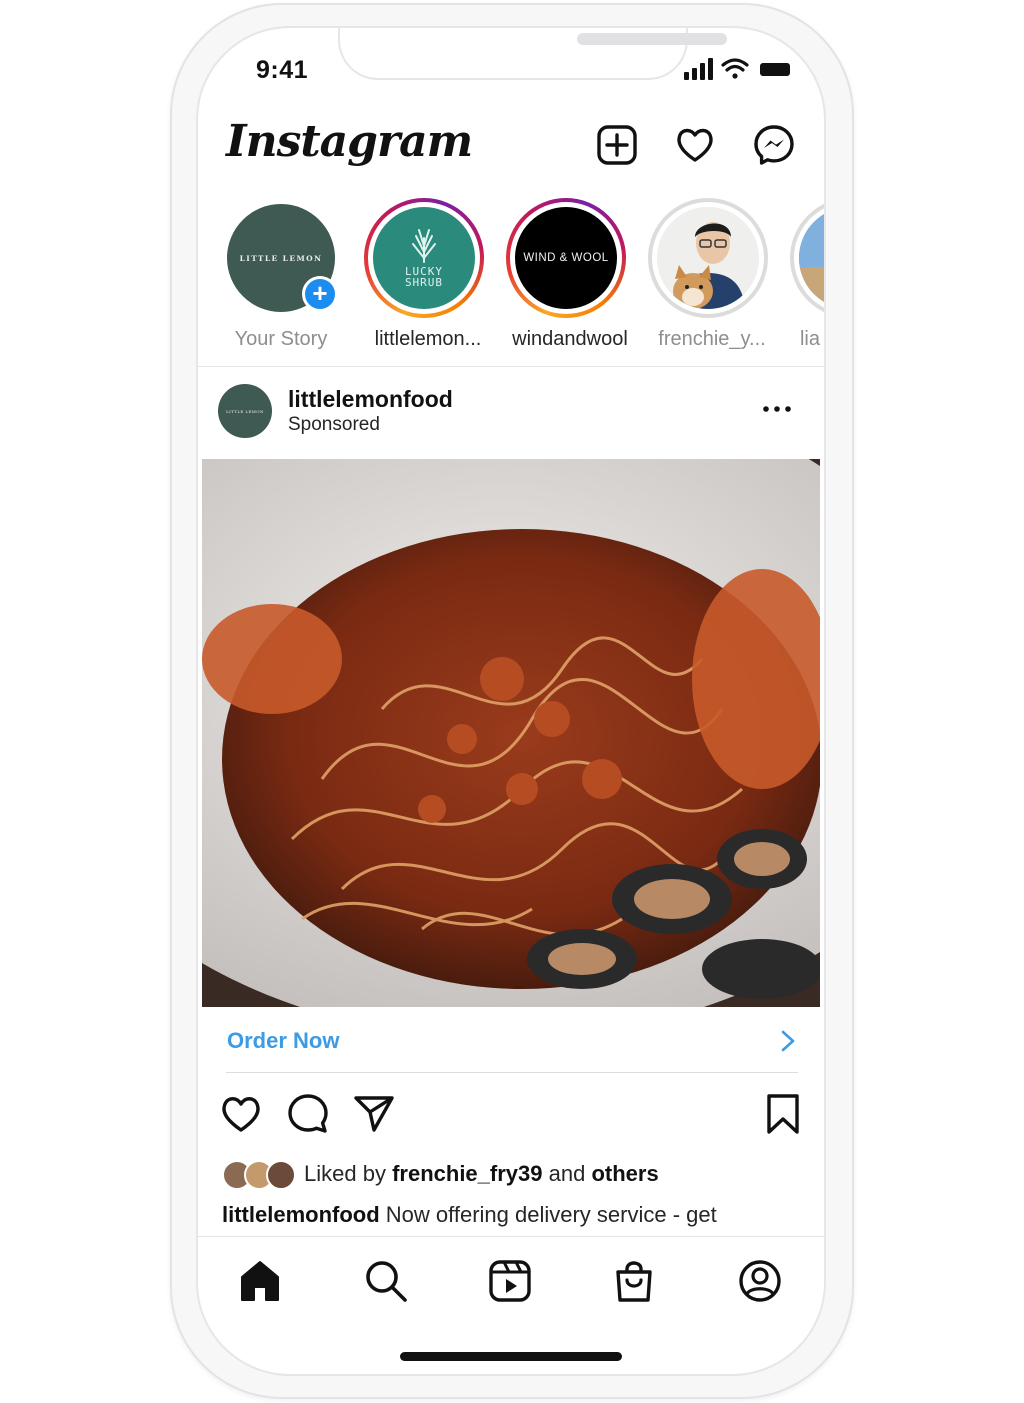 The height and width of the screenshot is (1403, 1024). Describe the element at coordinates (617, 145) in the screenshot. I see `new-post-icon` at that location.